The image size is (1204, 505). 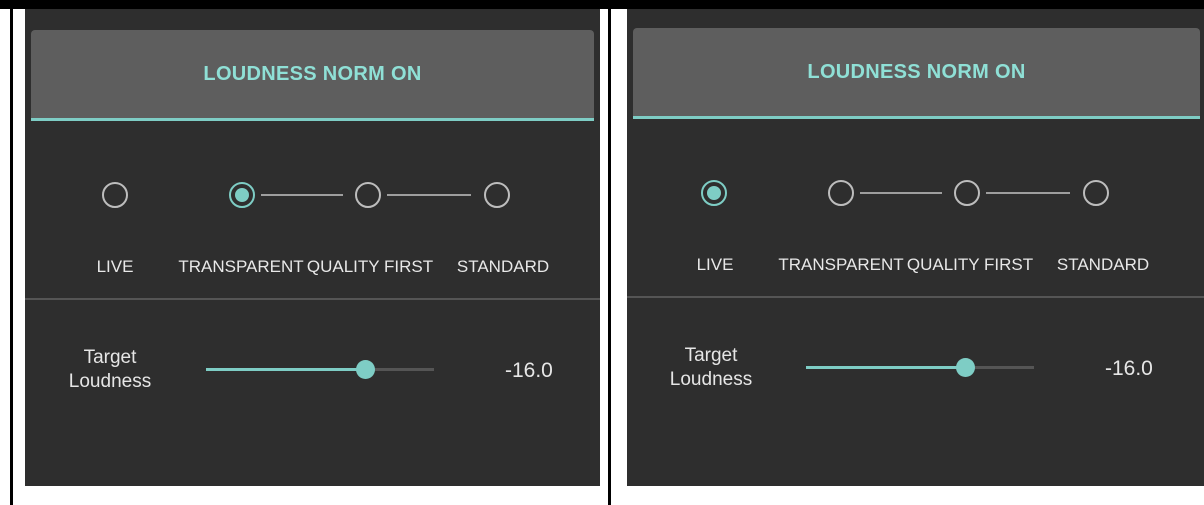 I want to click on frame-top-border, so click(x=602, y=4).